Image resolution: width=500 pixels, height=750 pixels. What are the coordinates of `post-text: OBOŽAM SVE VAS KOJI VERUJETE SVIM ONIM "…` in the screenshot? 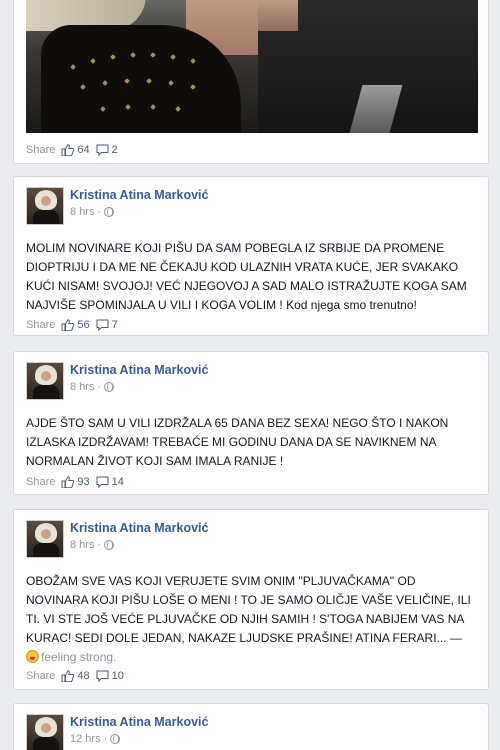 It's located at (251, 619).